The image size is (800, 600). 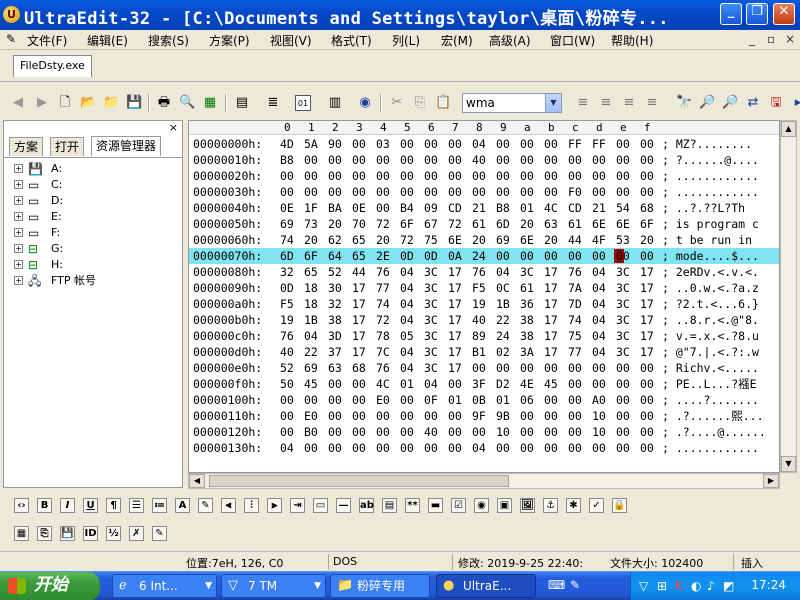 What do you see at coordinates (335, 272) in the screenshot?
I see `hex-byte: 52` at bounding box center [335, 272].